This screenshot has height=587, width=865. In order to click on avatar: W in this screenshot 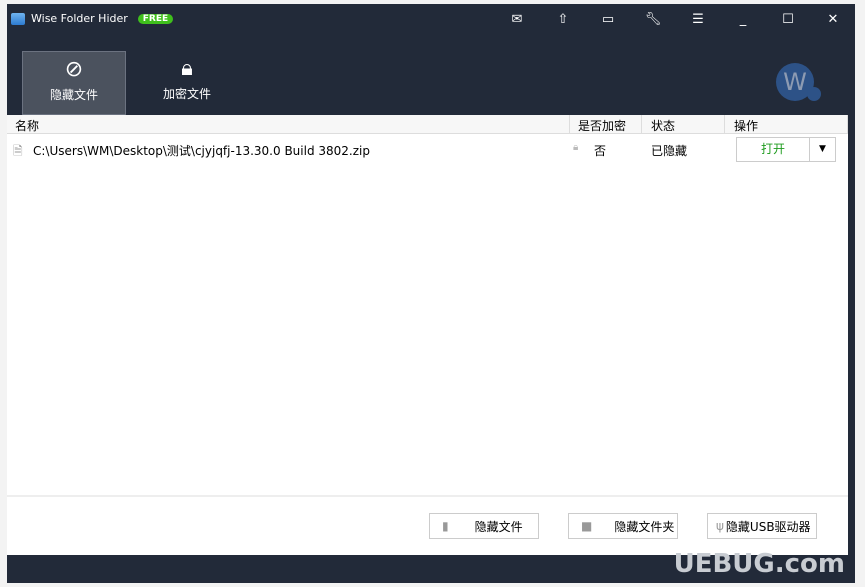, I will do `click(798, 82)`.